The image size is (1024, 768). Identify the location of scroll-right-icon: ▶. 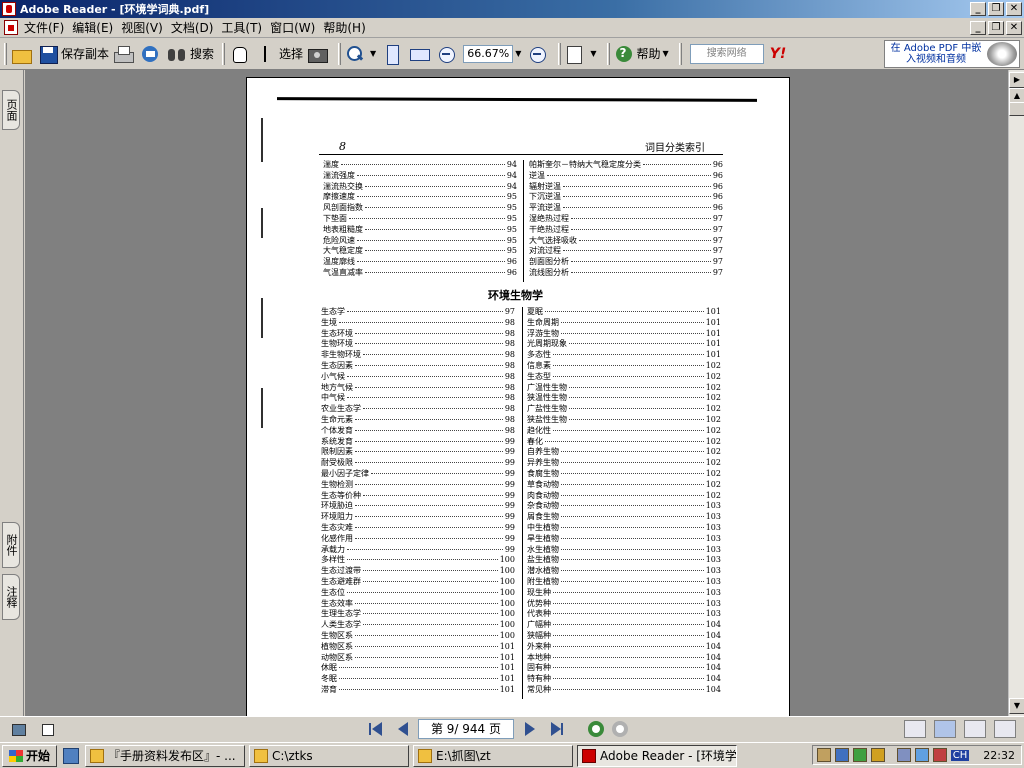
(1016, 80).